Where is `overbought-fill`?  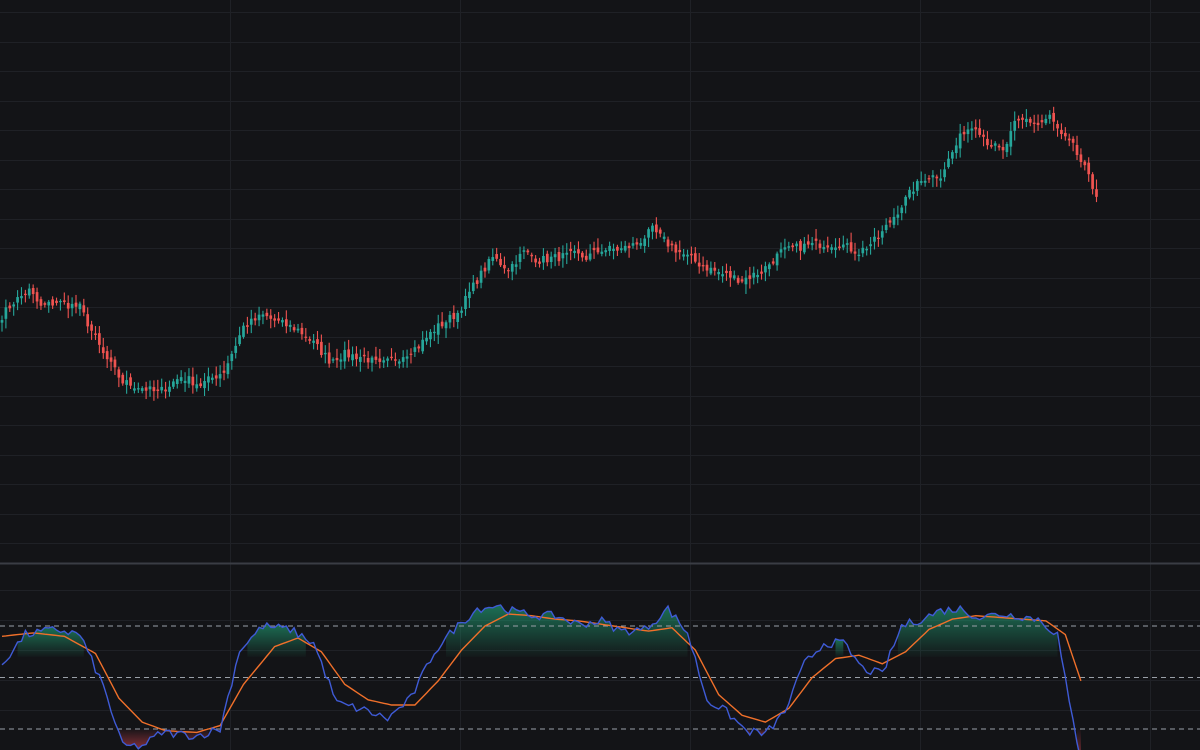
overbought-fill is located at coordinates (839, 648).